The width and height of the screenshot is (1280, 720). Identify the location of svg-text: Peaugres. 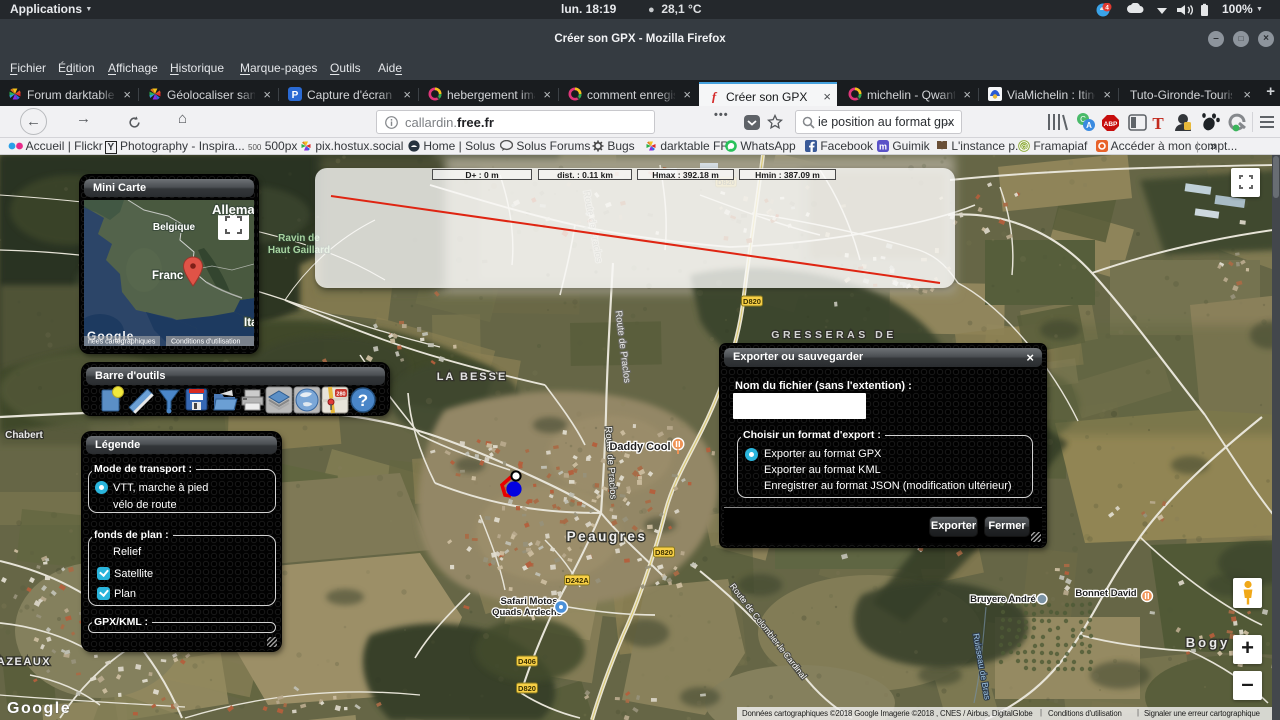
(607, 536).